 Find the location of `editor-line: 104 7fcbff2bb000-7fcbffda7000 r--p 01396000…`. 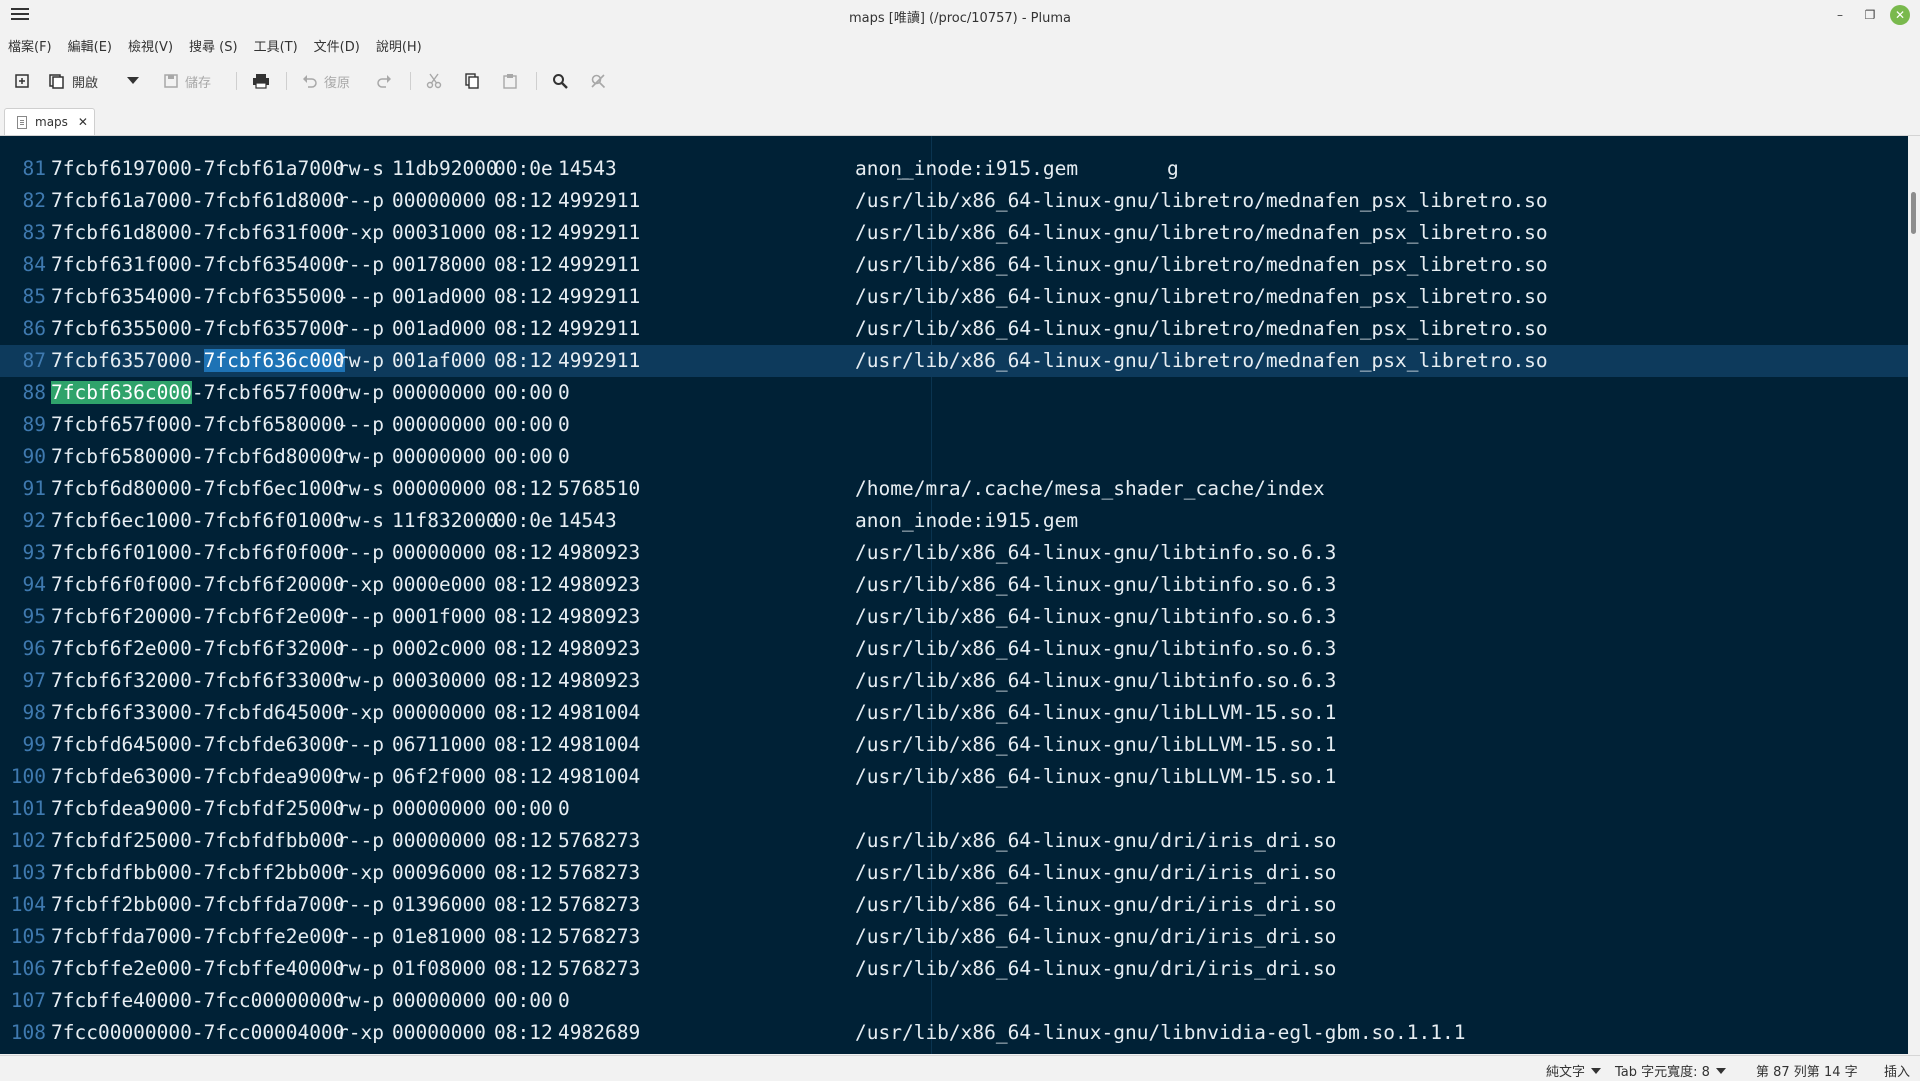

editor-line: 104 7fcbff2bb000-7fcbffda7000 r--p 01396000… is located at coordinates (954, 905).